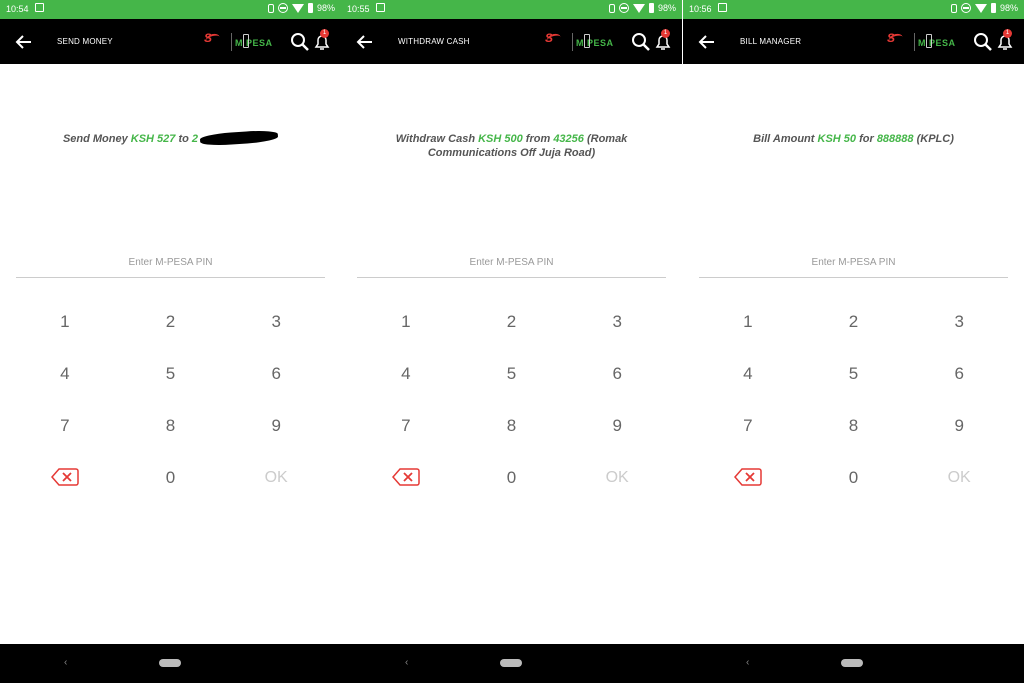 The width and height of the screenshot is (1024, 683). Describe the element at coordinates (511, 9) in the screenshot. I see `status-bar: 10:55 98%` at that location.